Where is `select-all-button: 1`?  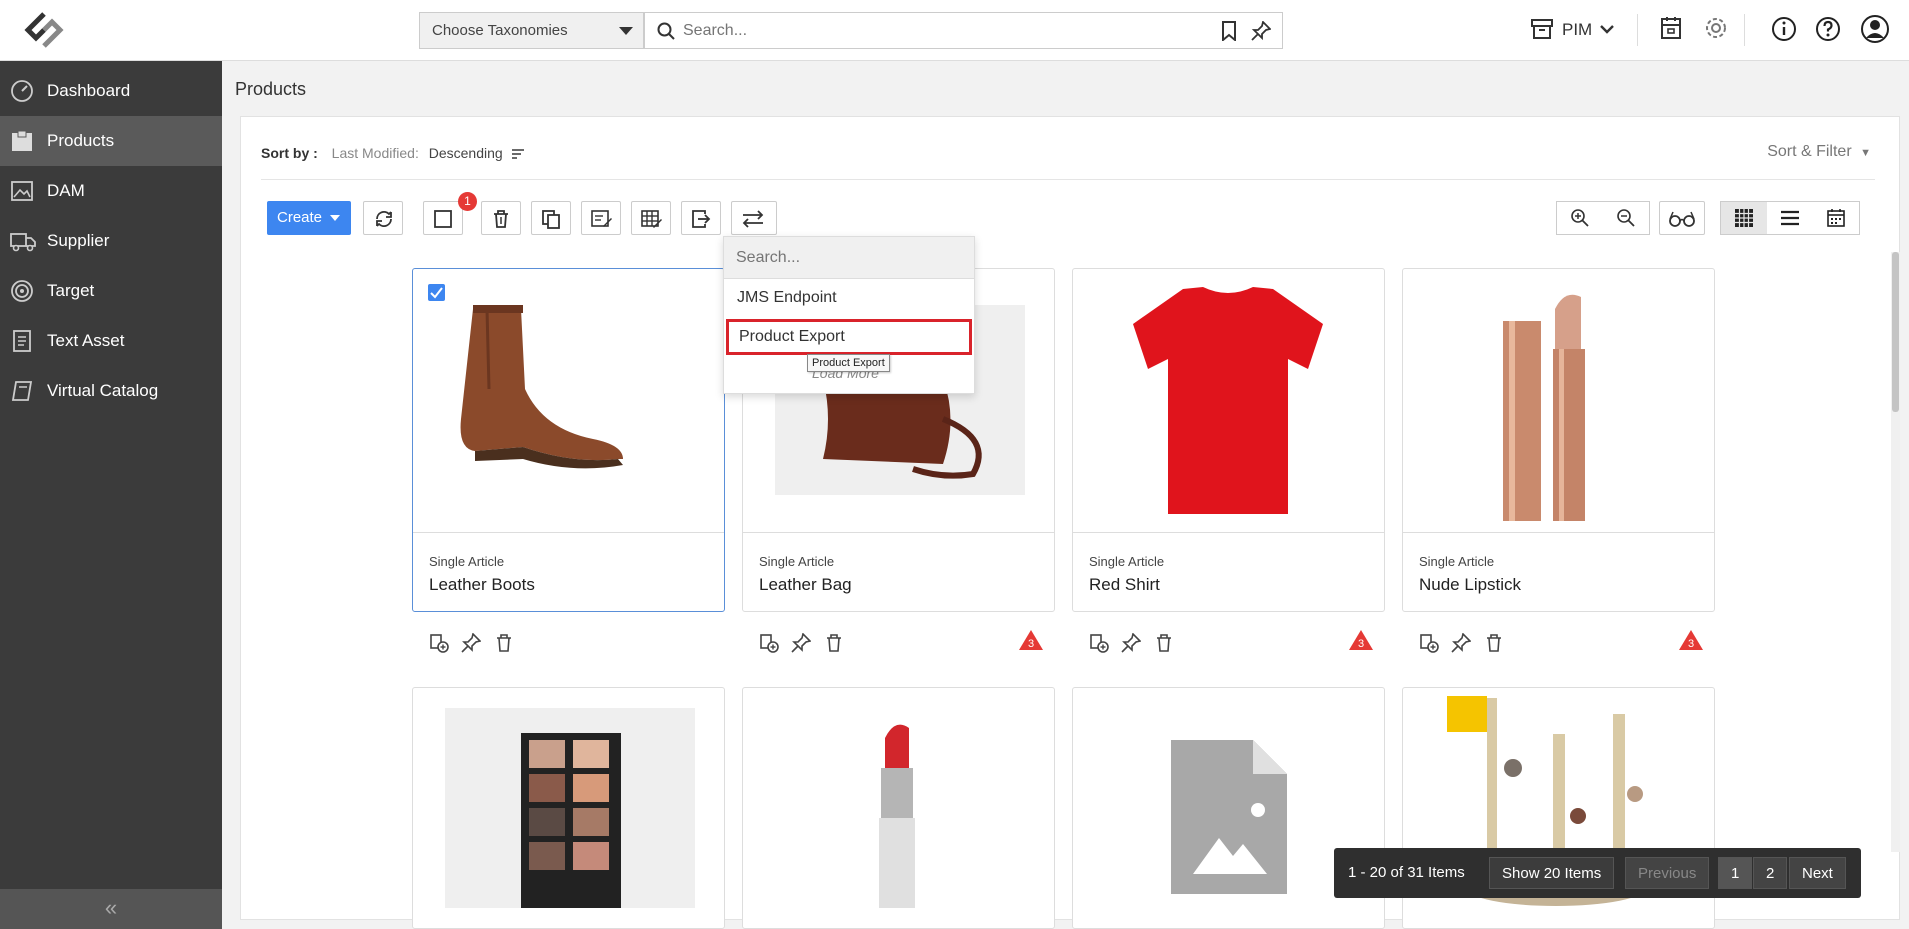 select-all-button: 1 is located at coordinates (450, 213).